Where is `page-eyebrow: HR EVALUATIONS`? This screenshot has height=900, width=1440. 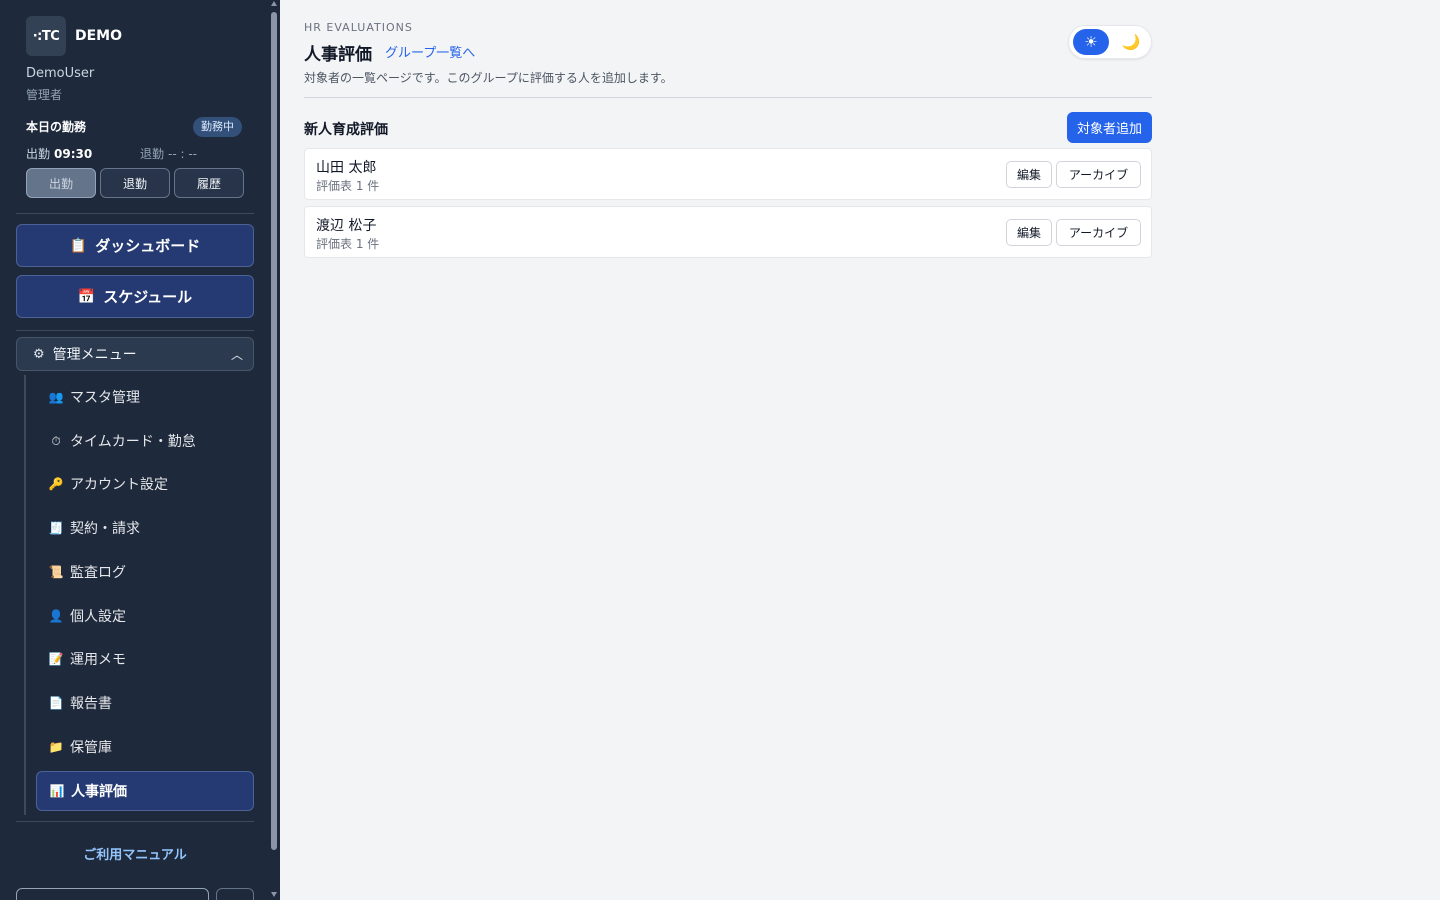 page-eyebrow: HR EVALUATIONS is located at coordinates (358, 27).